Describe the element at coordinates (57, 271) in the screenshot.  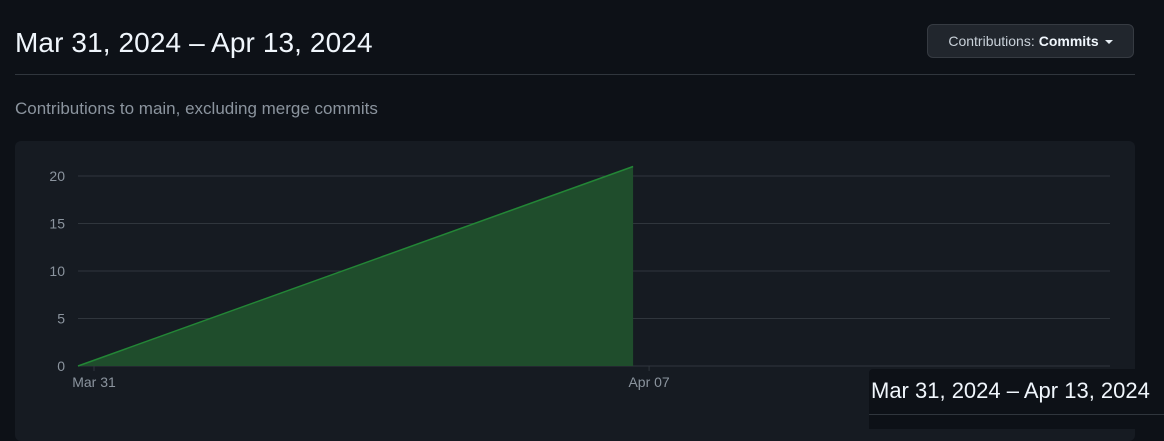
I see `y-tick-label-10: 10` at that location.